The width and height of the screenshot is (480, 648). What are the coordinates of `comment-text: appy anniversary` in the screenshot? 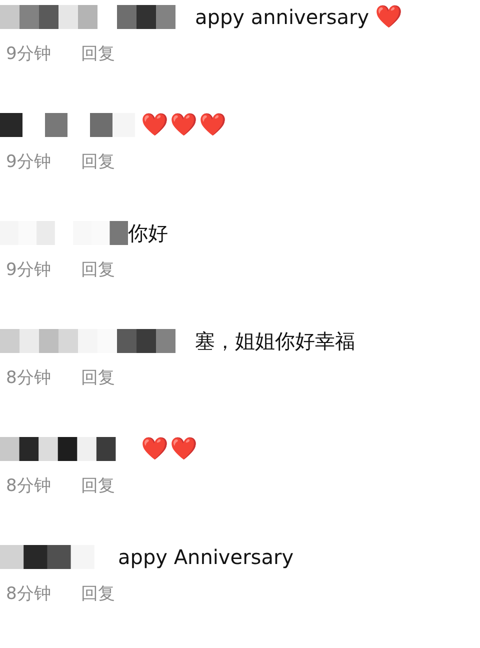 It's located at (282, 17).